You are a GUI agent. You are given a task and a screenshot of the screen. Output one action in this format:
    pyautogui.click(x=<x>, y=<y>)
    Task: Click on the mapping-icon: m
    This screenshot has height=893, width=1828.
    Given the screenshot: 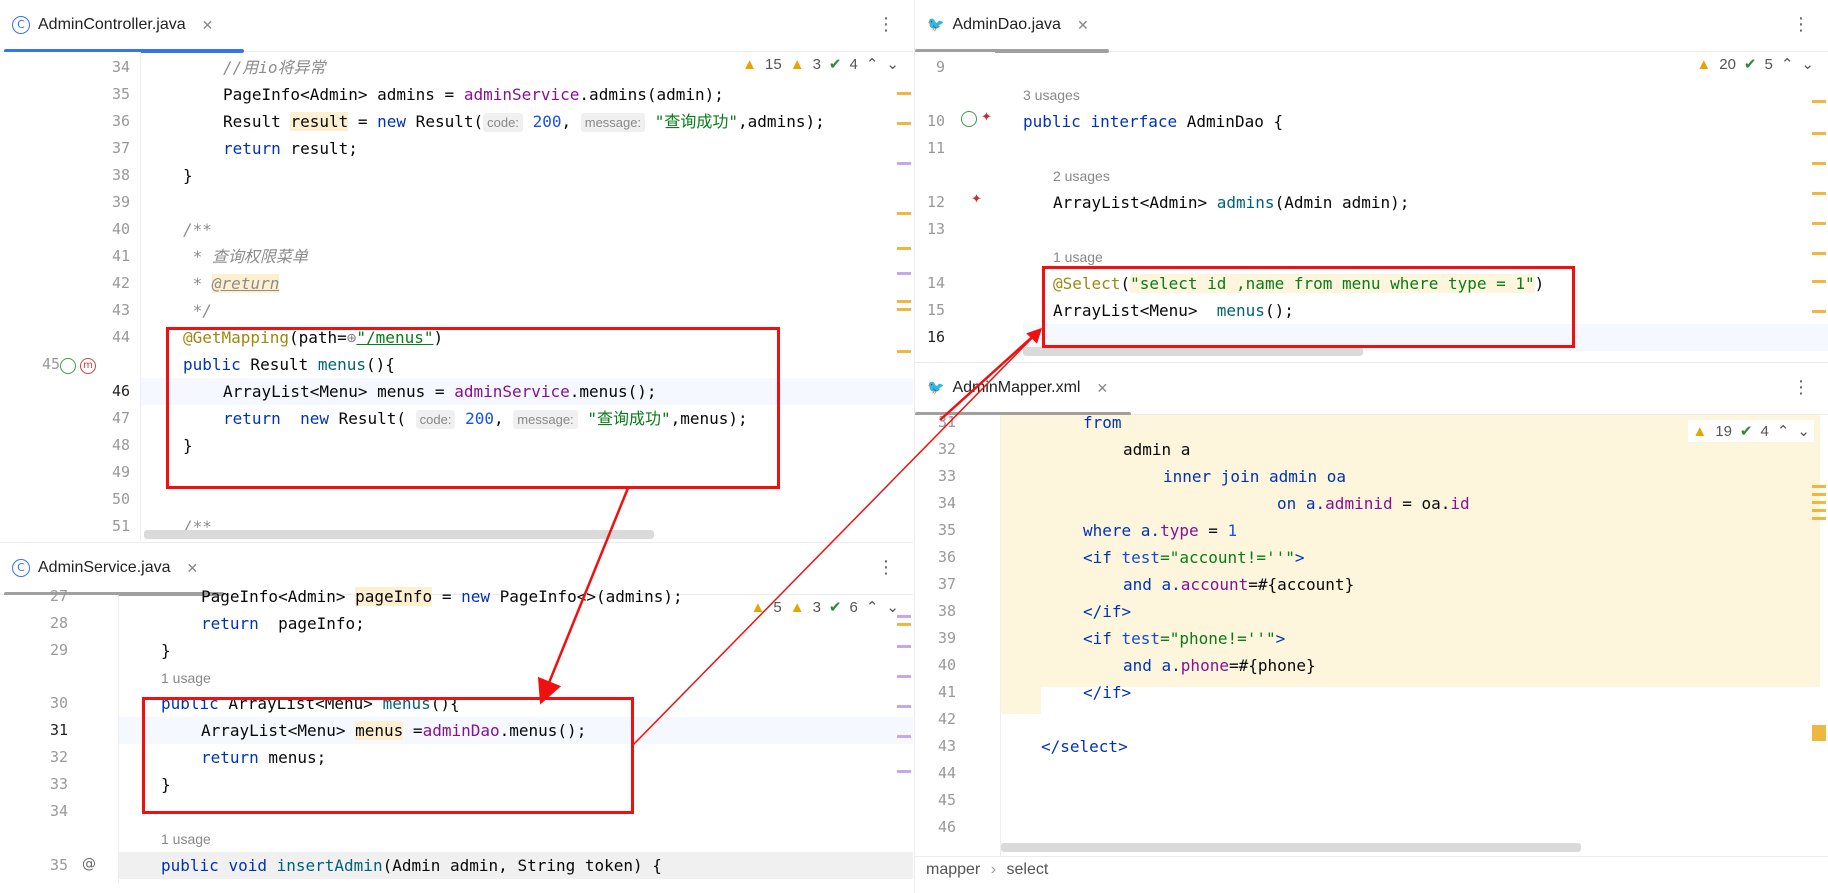 What is the action you would take?
    pyautogui.click(x=88, y=366)
    